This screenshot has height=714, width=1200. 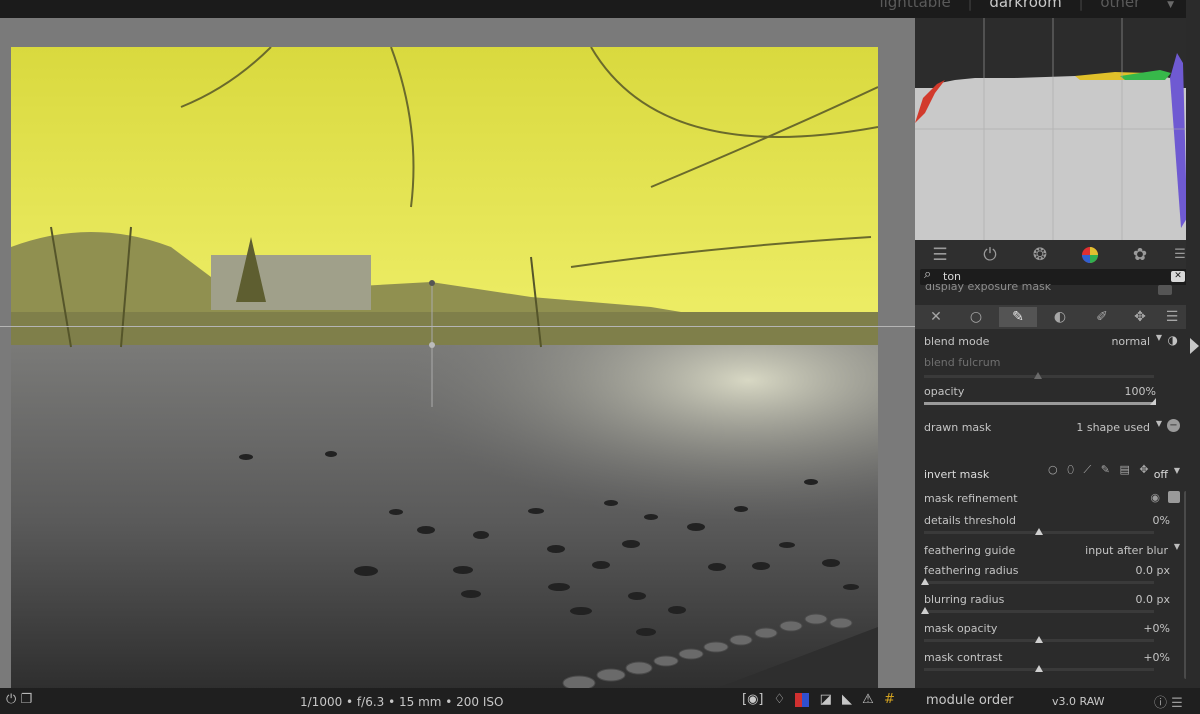 I want to click on ellipse-shape-icon: ⬯, so click(x=1070, y=469).